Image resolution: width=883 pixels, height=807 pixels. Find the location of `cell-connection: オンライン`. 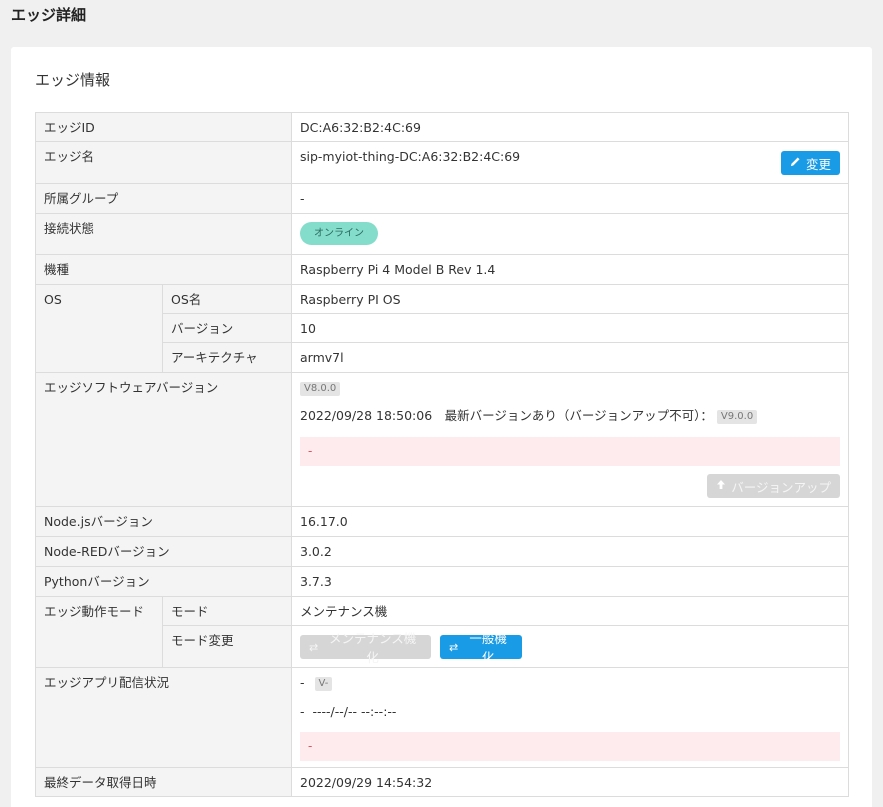

cell-connection: オンライン is located at coordinates (570, 234).